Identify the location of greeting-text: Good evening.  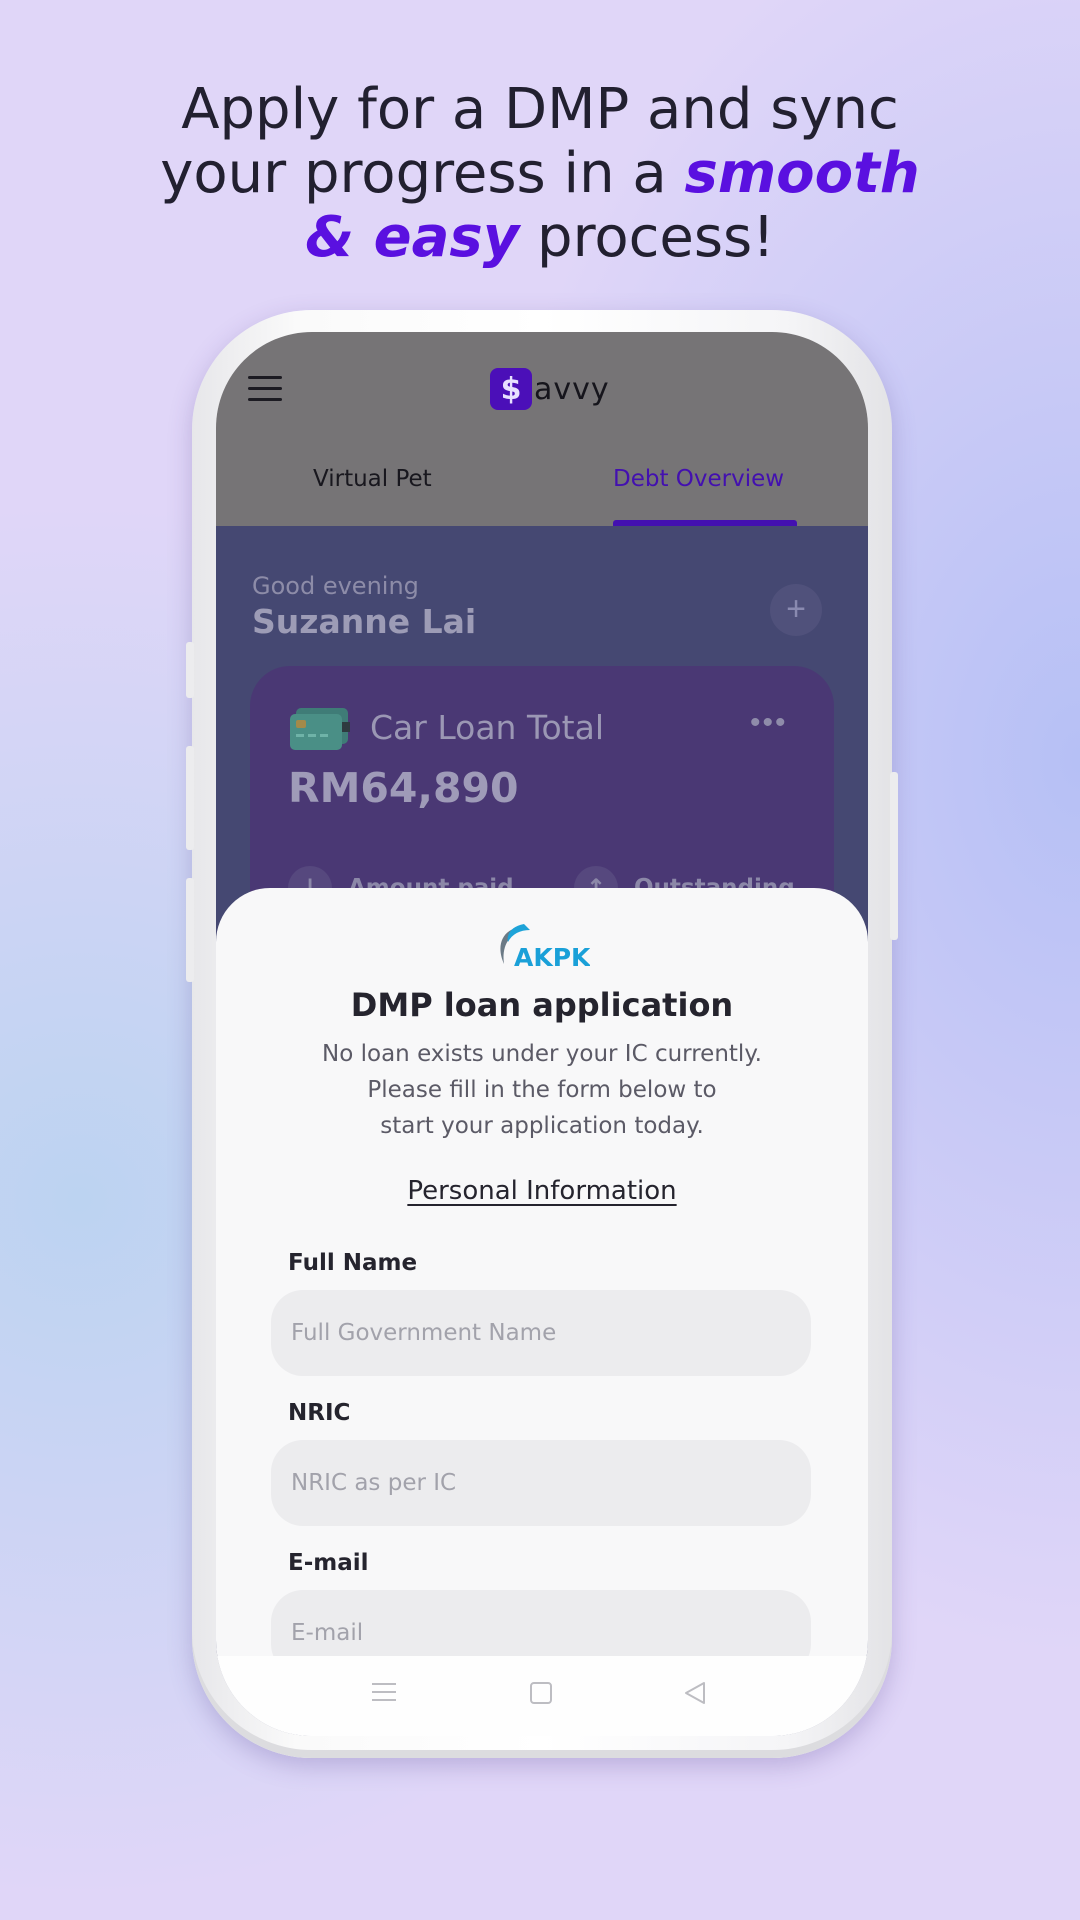
(335, 586).